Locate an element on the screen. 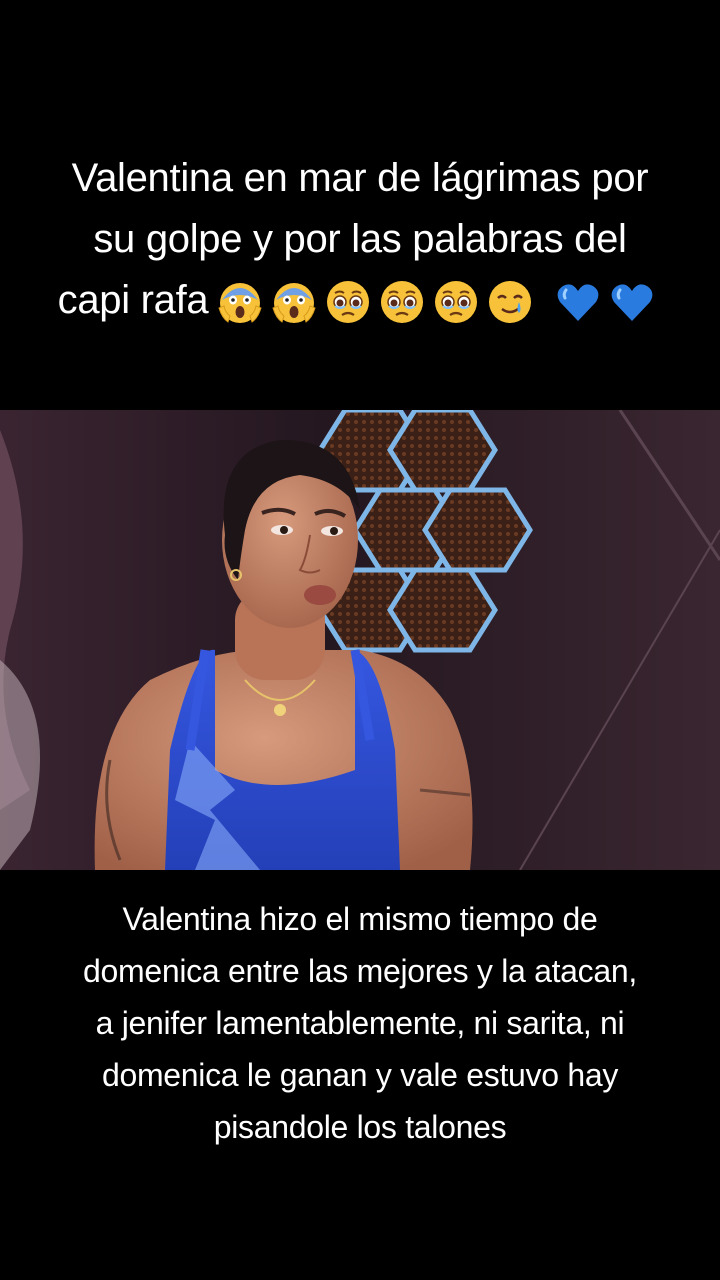 This screenshot has width=720, height=1280. bottom-caption-line-4: domenica le ganan y vale estuvo hay is located at coordinates (360, 1075).